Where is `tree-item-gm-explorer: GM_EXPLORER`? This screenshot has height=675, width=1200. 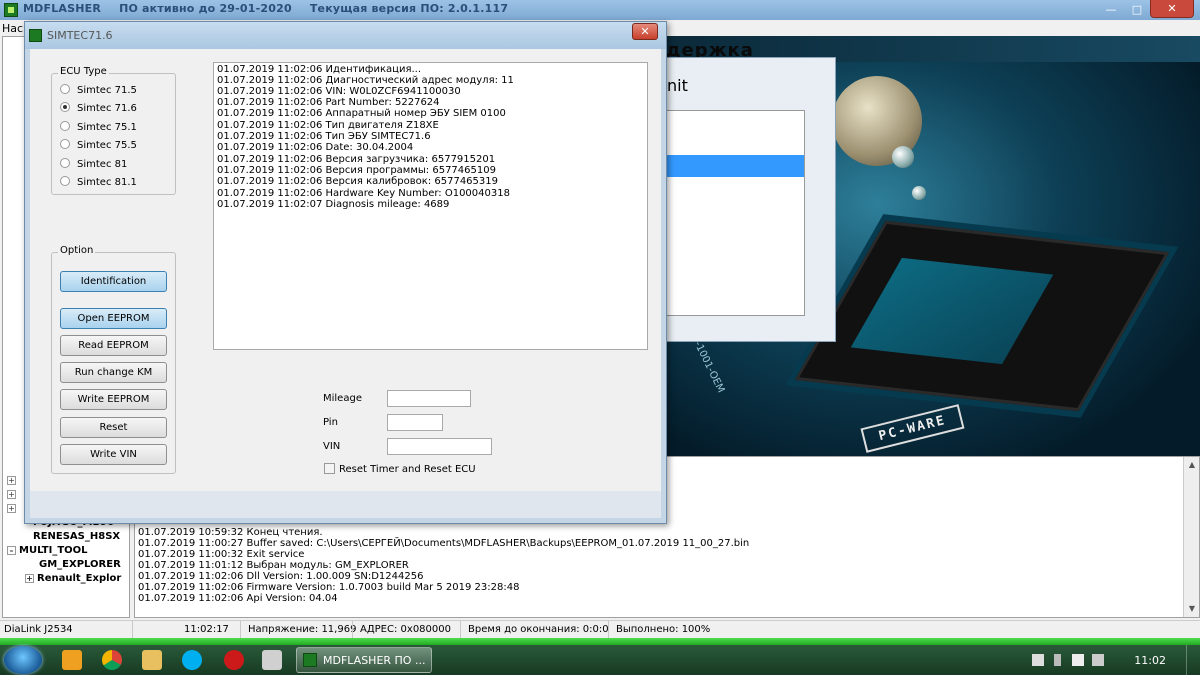 tree-item-gm-explorer: GM_EXPLORER is located at coordinates (80, 565).